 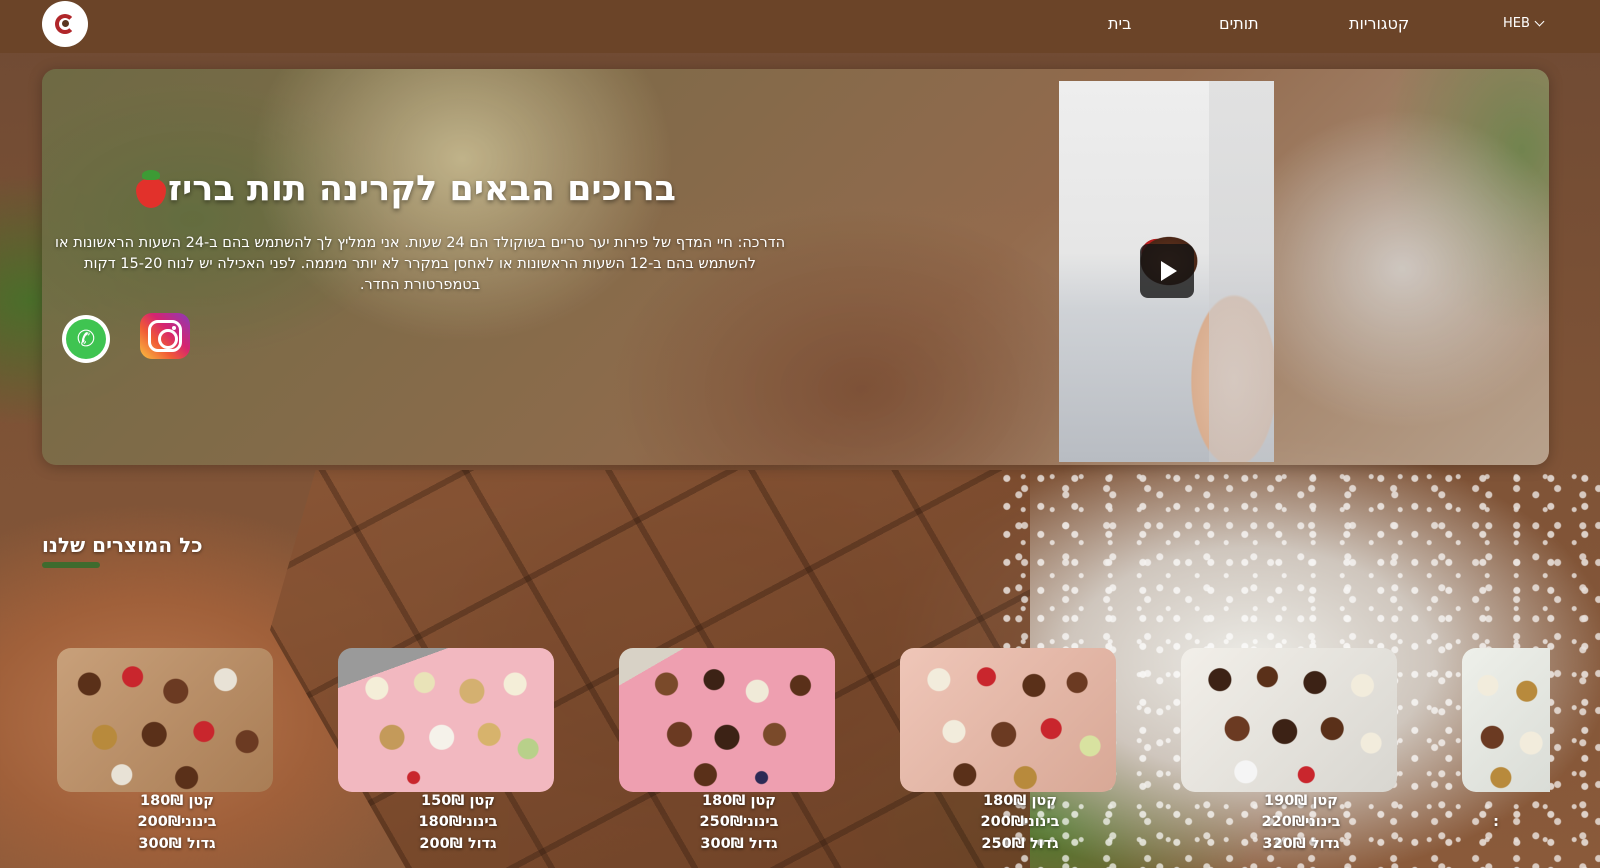 What do you see at coordinates (1301, 844) in the screenshot?
I see `price-large: גדול 320₪` at bounding box center [1301, 844].